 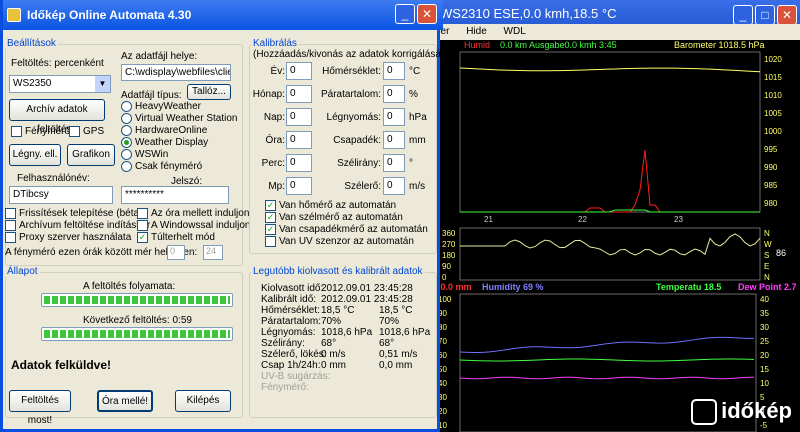 What do you see at coordinates (86, 131) in the screenshot?
I see `gps-checkbox: GPS` at bounding box center [86, 131].